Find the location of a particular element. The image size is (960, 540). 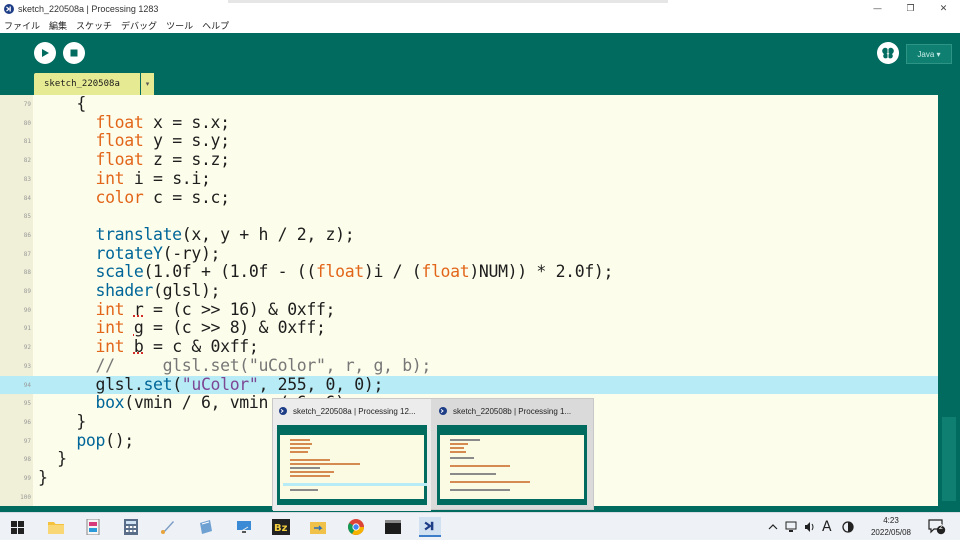

minimize-button: — is located at coordinates (877, 8).